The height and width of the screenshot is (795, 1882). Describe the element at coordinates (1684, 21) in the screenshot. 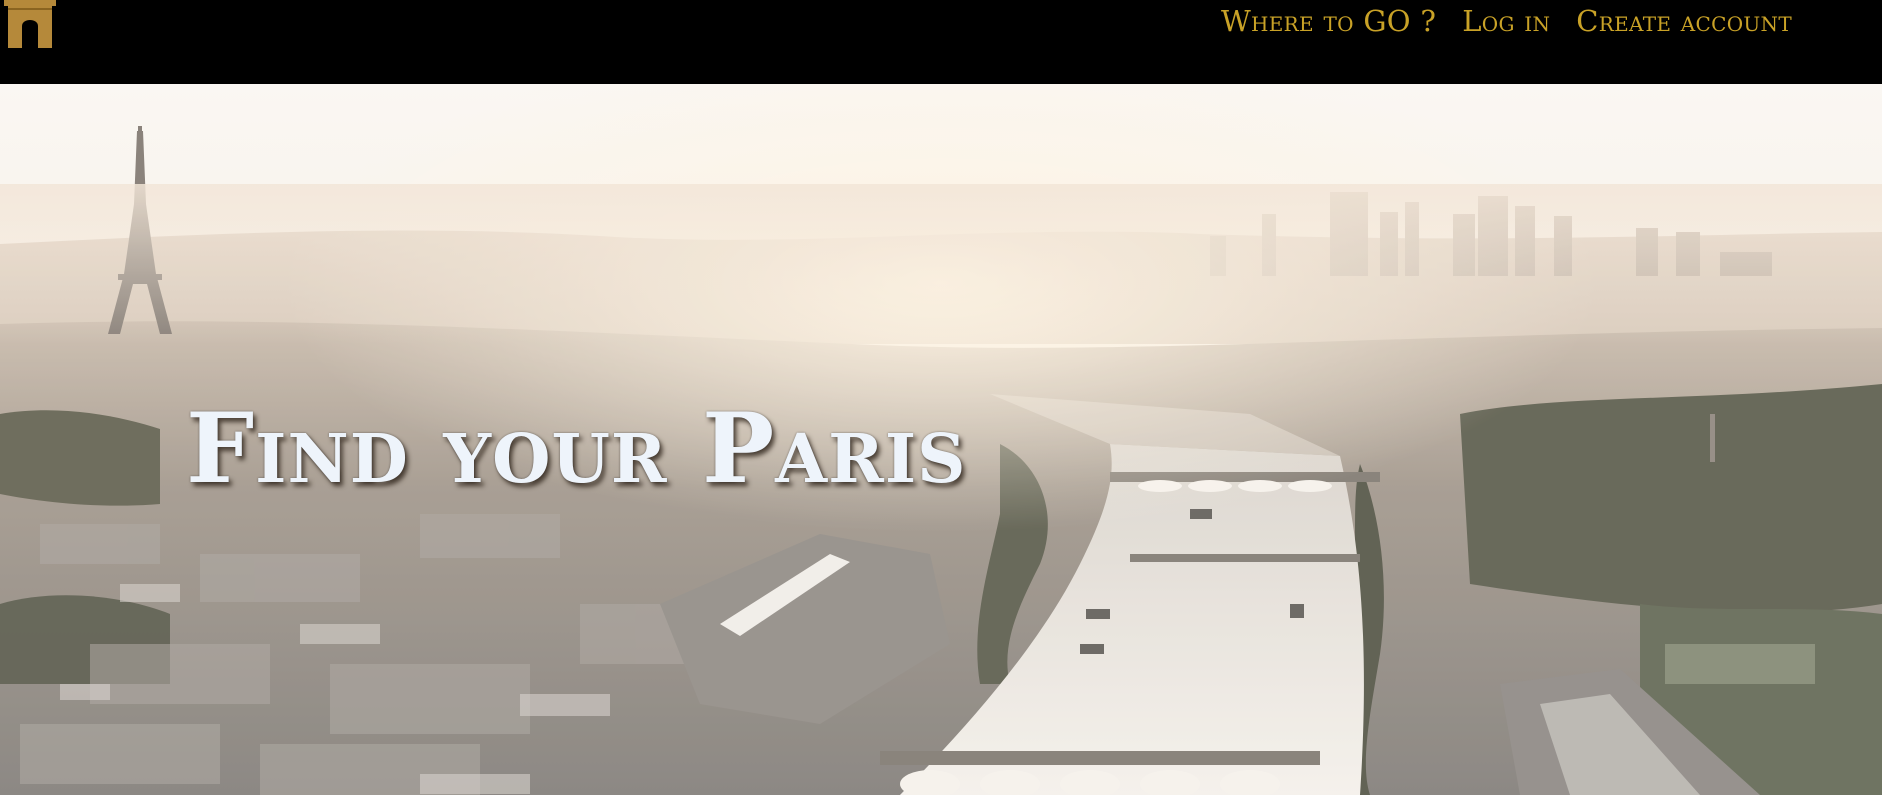

I see `nav-create-account-link: Create account` at that location.